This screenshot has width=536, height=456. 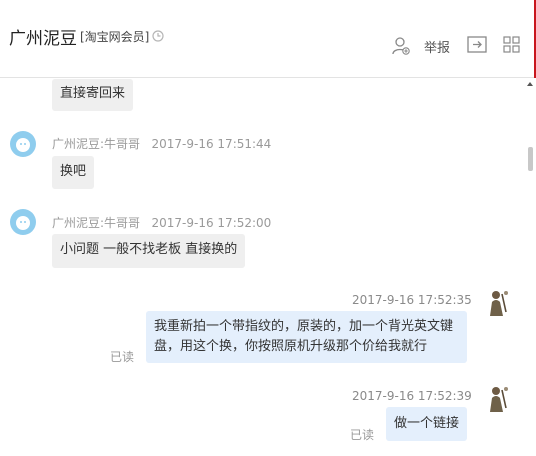 I want to click on timestamp: 2017-9-16 17:52:35, so click(x=412, y=300).